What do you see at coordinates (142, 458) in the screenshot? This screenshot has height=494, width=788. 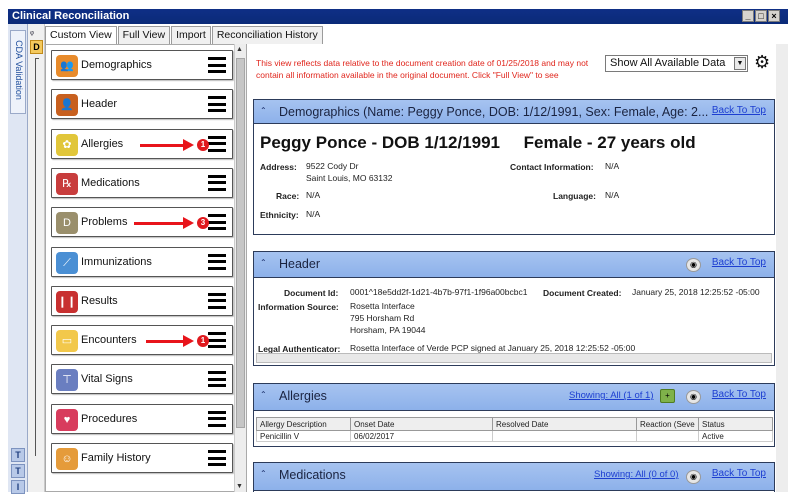 I see `sidebar-item-family-history: ☺ Family History` at bounding box center [142, 458].